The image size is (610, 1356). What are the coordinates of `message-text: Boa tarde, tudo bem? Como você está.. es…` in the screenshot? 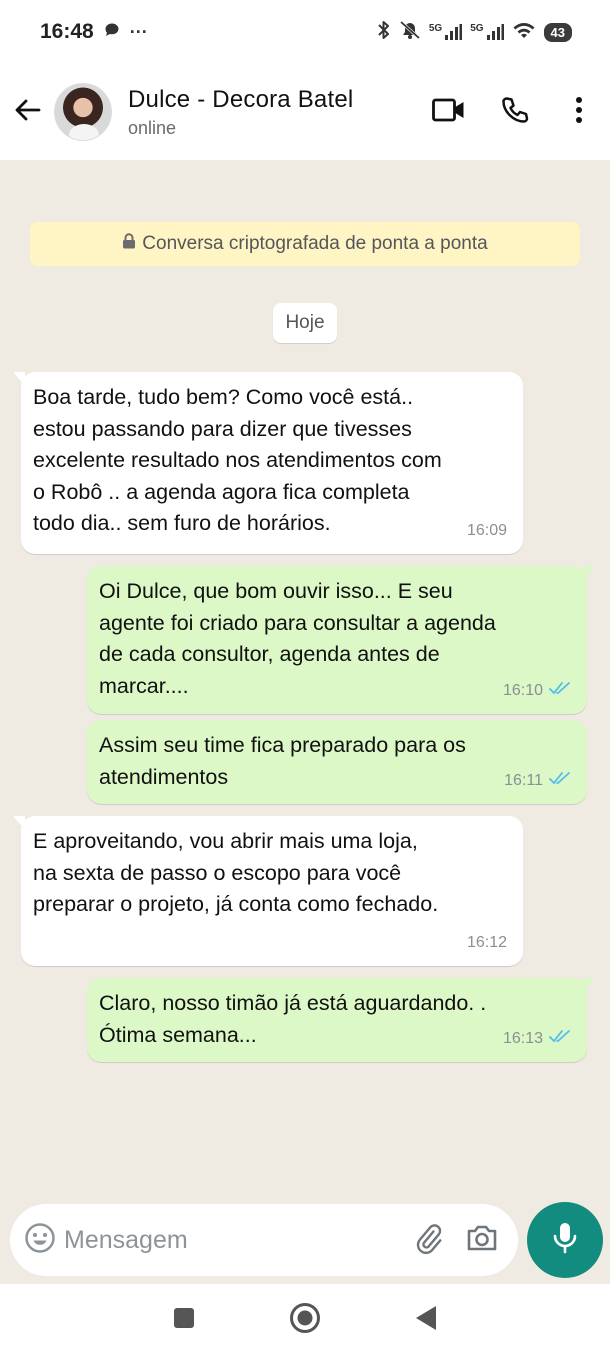 It's located at (237, 460).